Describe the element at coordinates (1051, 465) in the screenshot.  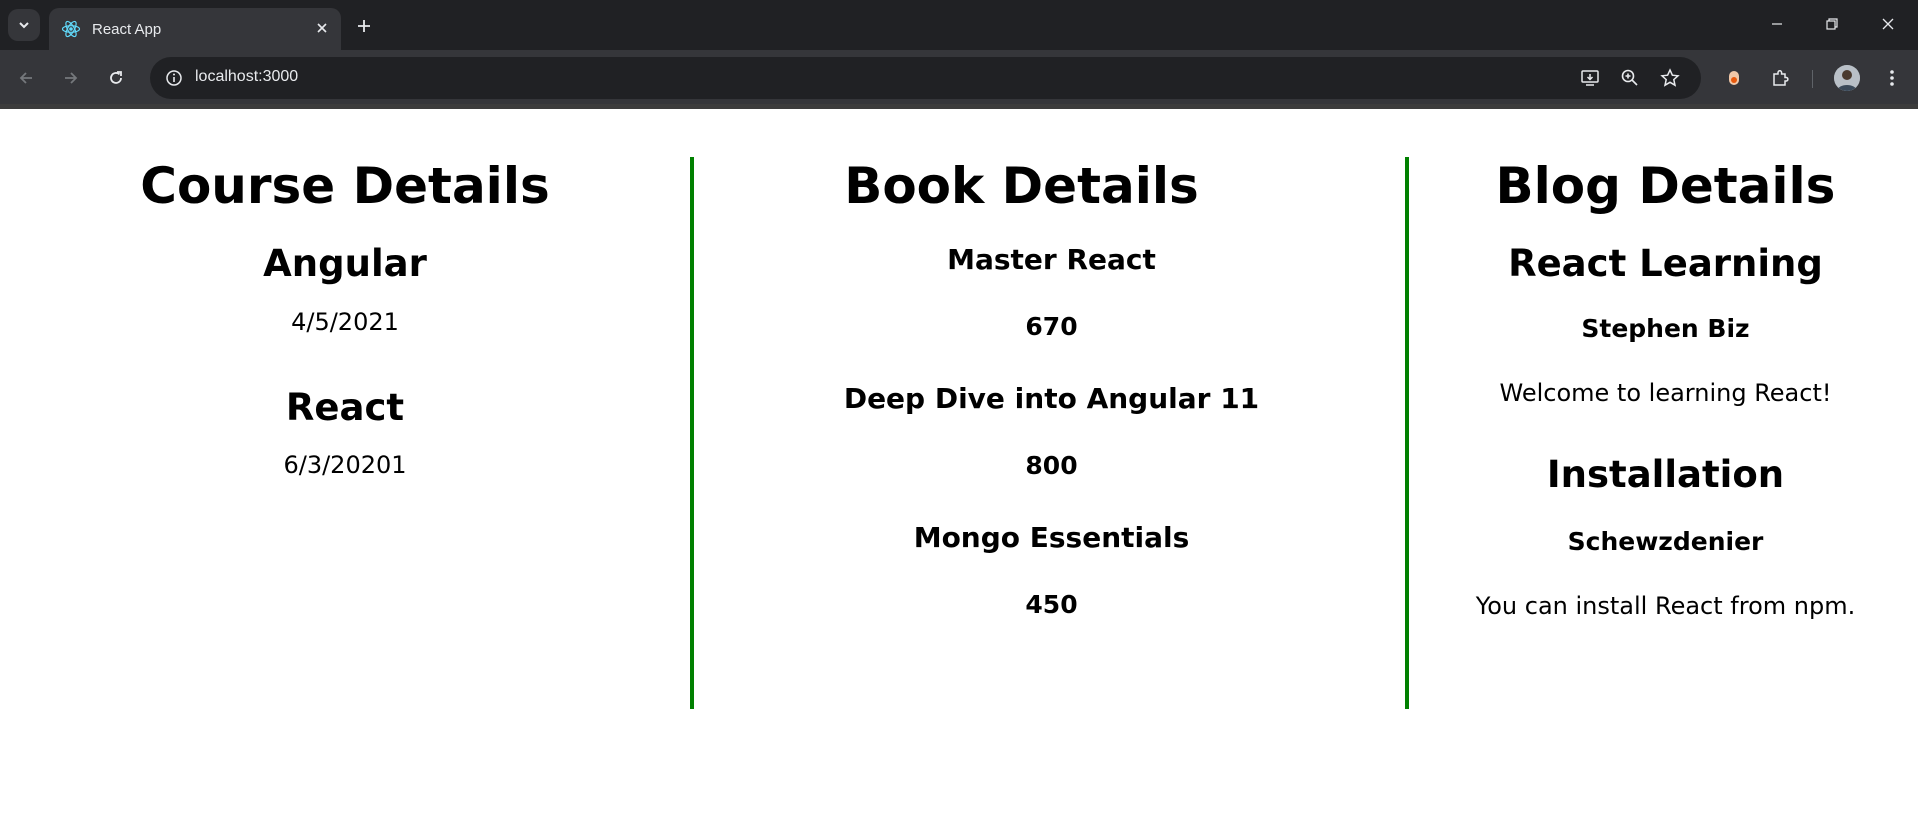
I see `book-price: 800` at that location.